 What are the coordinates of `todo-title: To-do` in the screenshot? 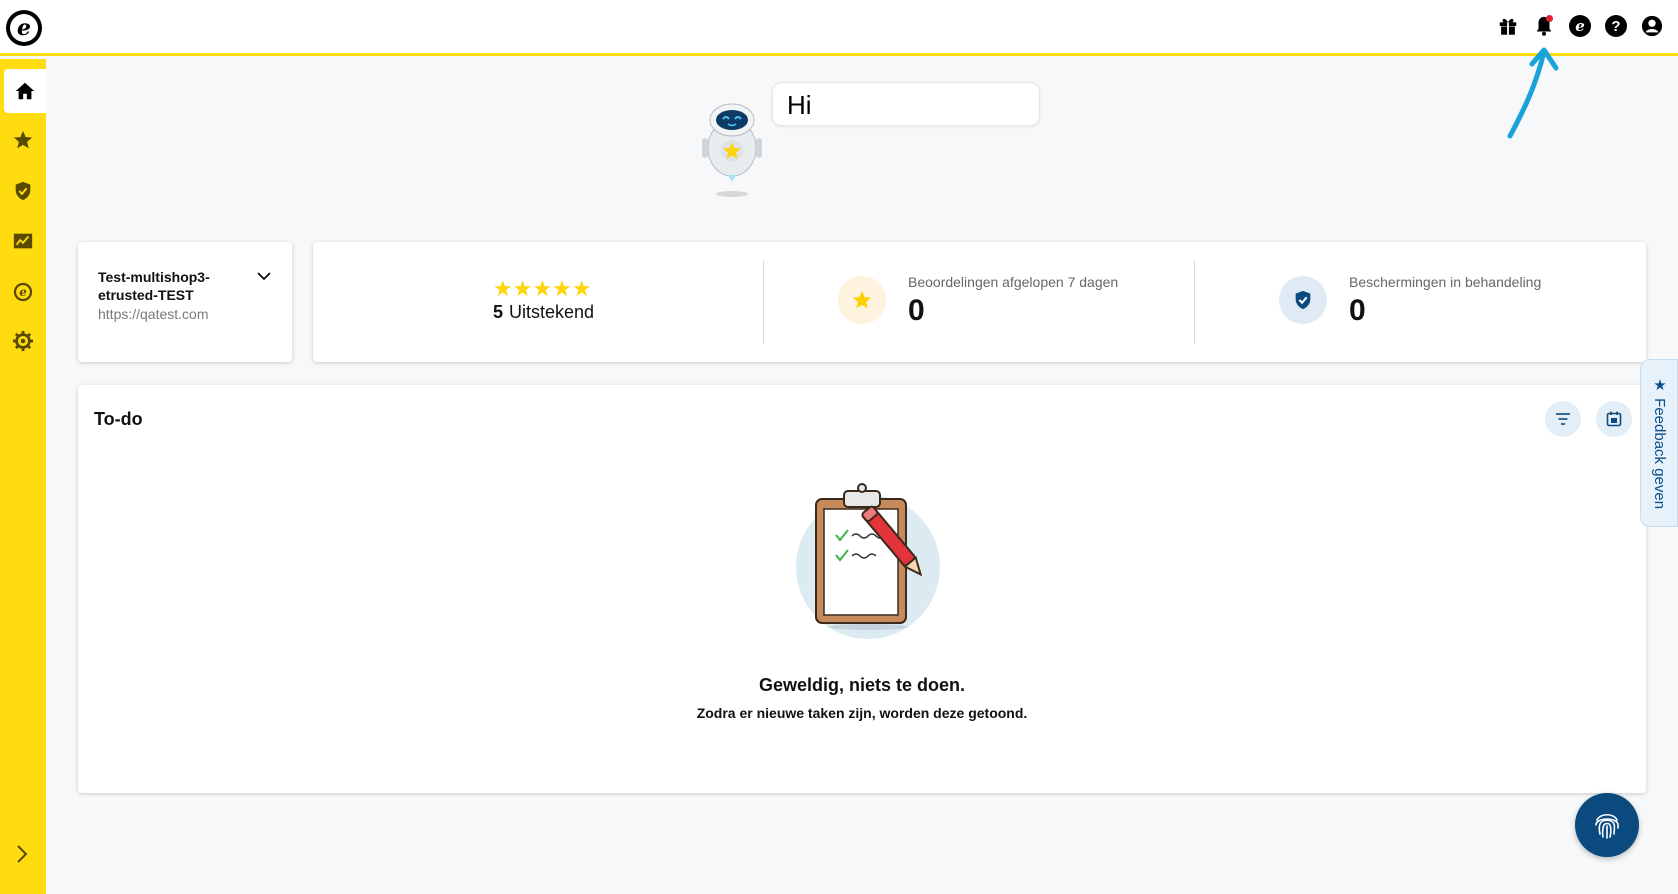 It's located at (118, 419).